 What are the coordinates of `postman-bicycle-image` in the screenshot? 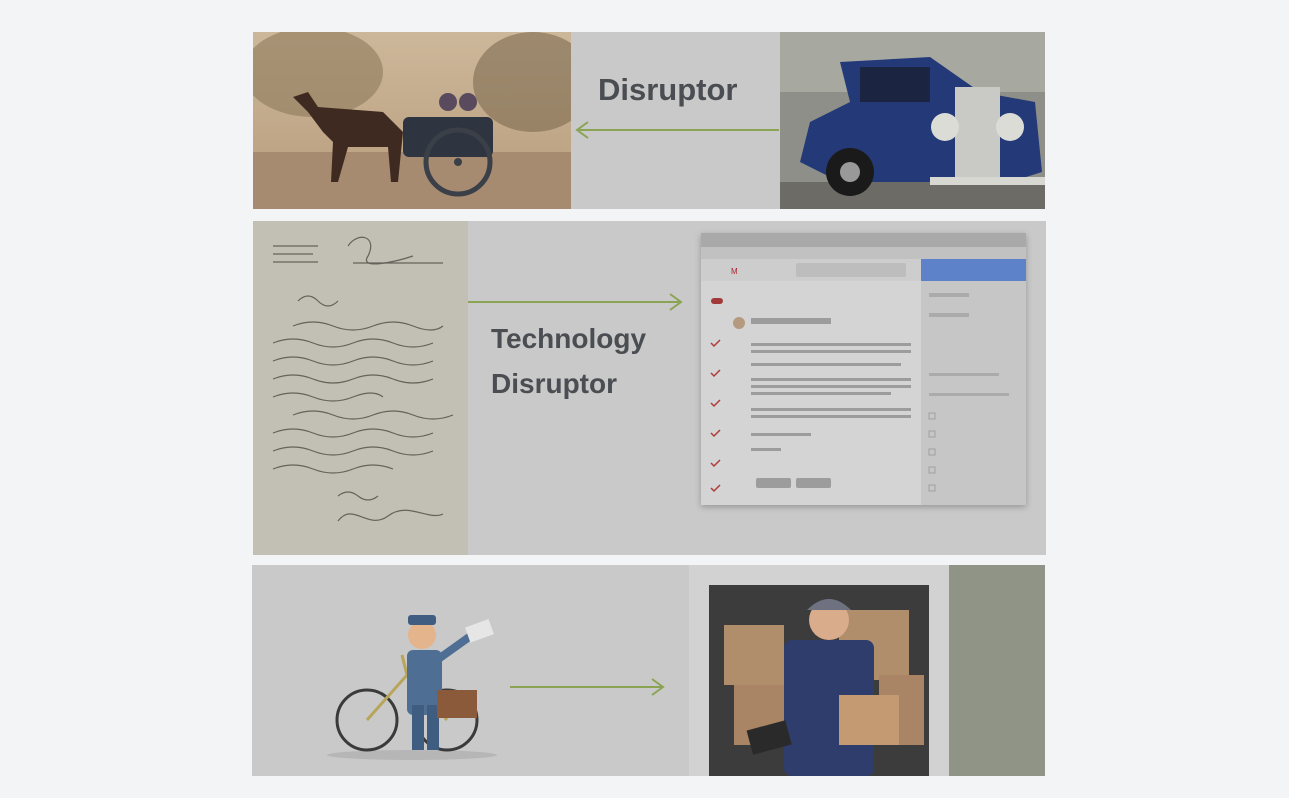 It's located at (412, 685).